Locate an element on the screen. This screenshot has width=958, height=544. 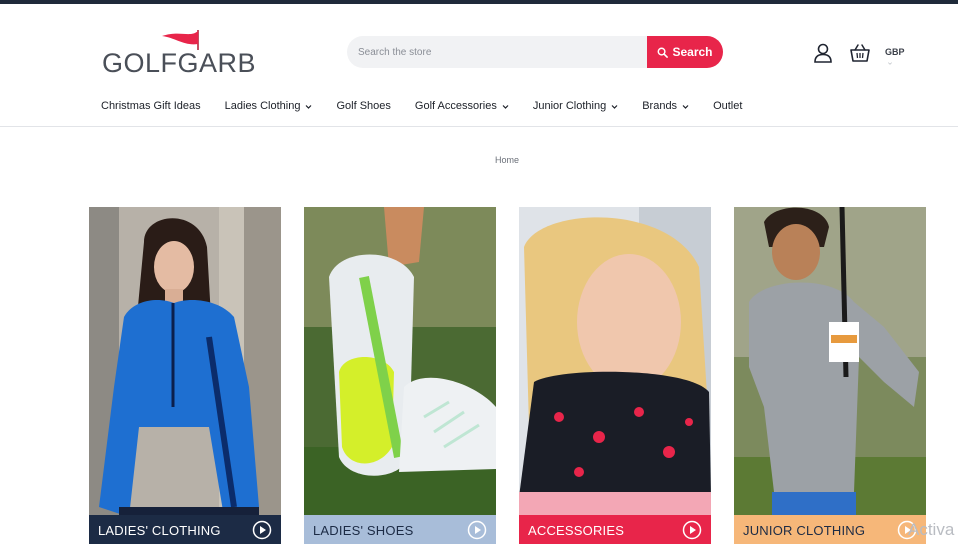
category-tile-junior-clothing: JUNIOR CLOTHING is located at coordinates (830, 375).